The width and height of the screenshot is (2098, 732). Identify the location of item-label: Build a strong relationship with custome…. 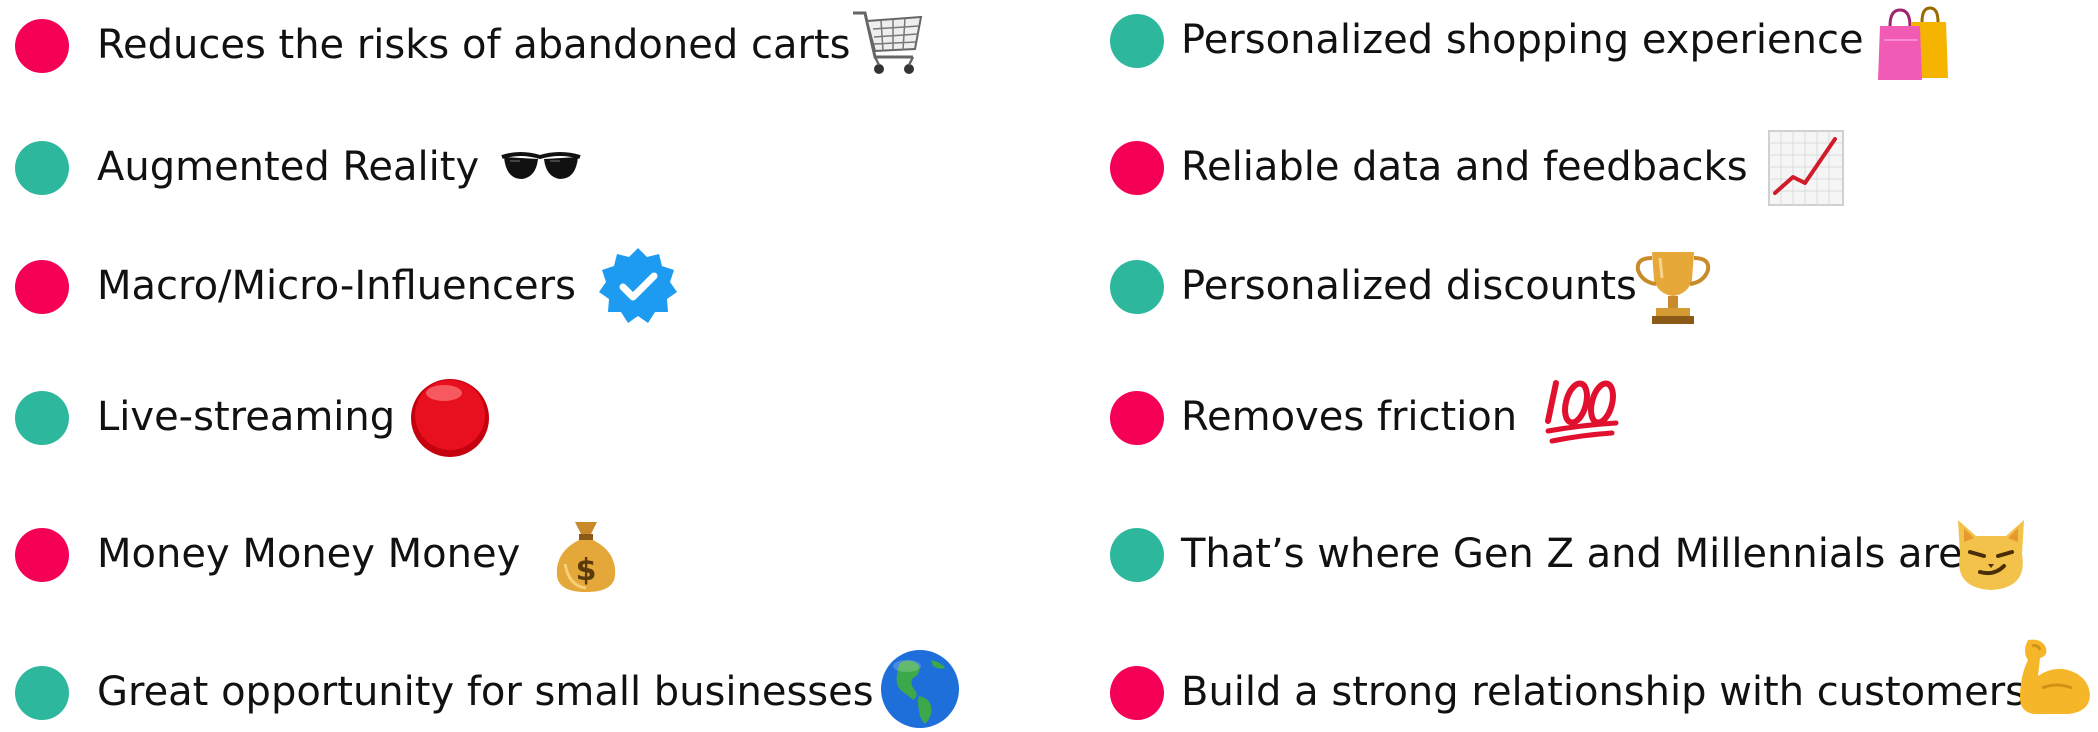
(1603, 692).